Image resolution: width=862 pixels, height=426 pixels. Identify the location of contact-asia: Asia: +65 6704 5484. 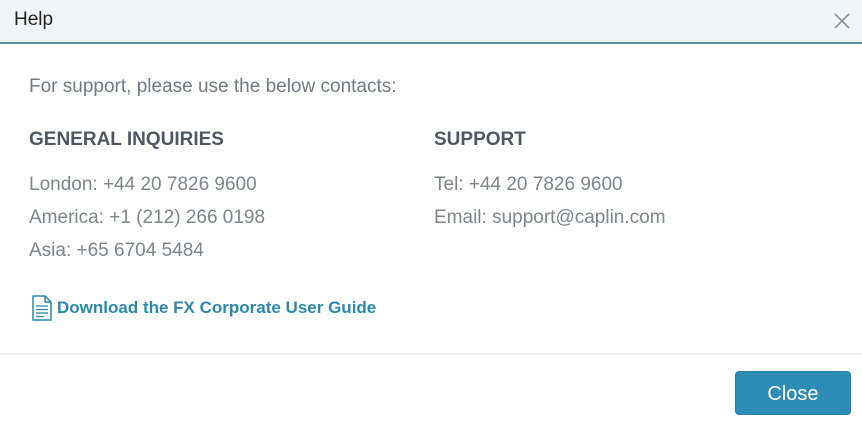
(116, 250).